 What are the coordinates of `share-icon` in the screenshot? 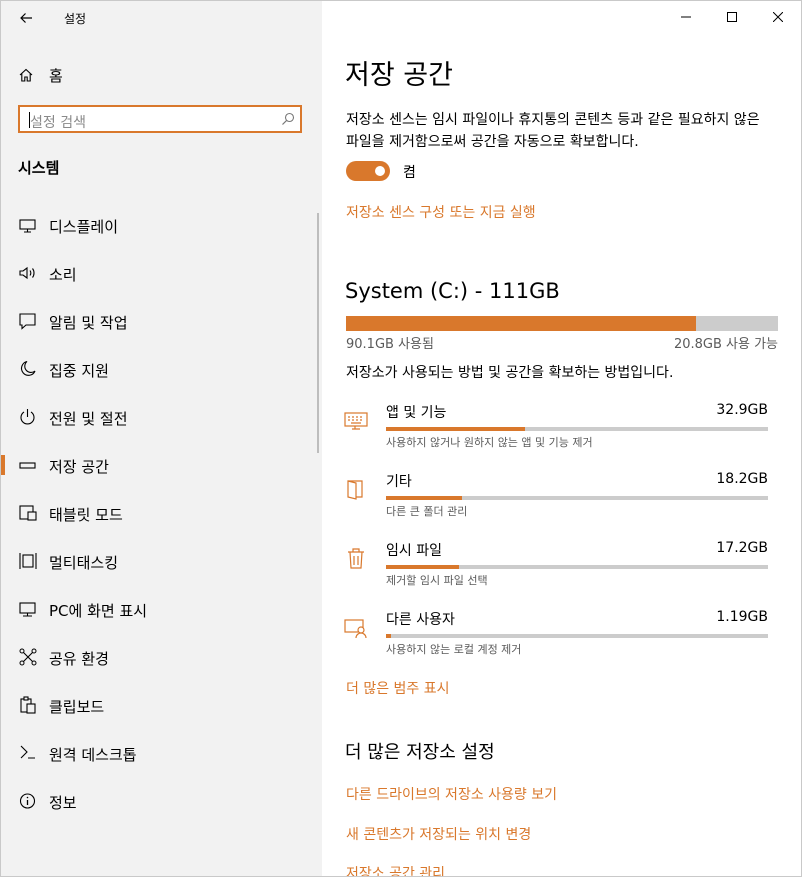 It's located at (28, 657).